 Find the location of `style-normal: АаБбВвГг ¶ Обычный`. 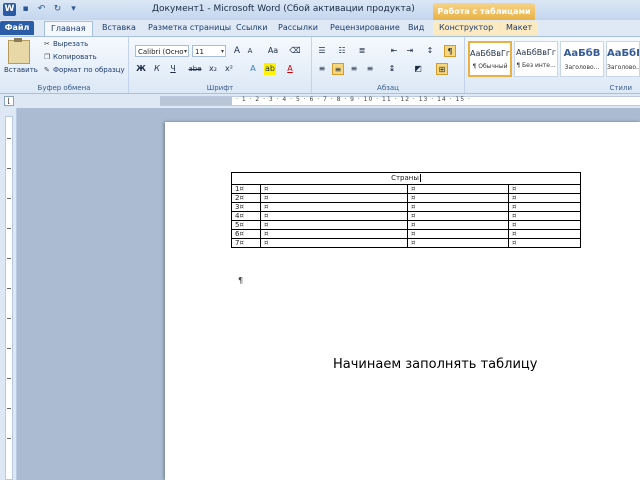

style-normal: АаБбВвГг ¶ Обычный is located at coordinates (490, 59).